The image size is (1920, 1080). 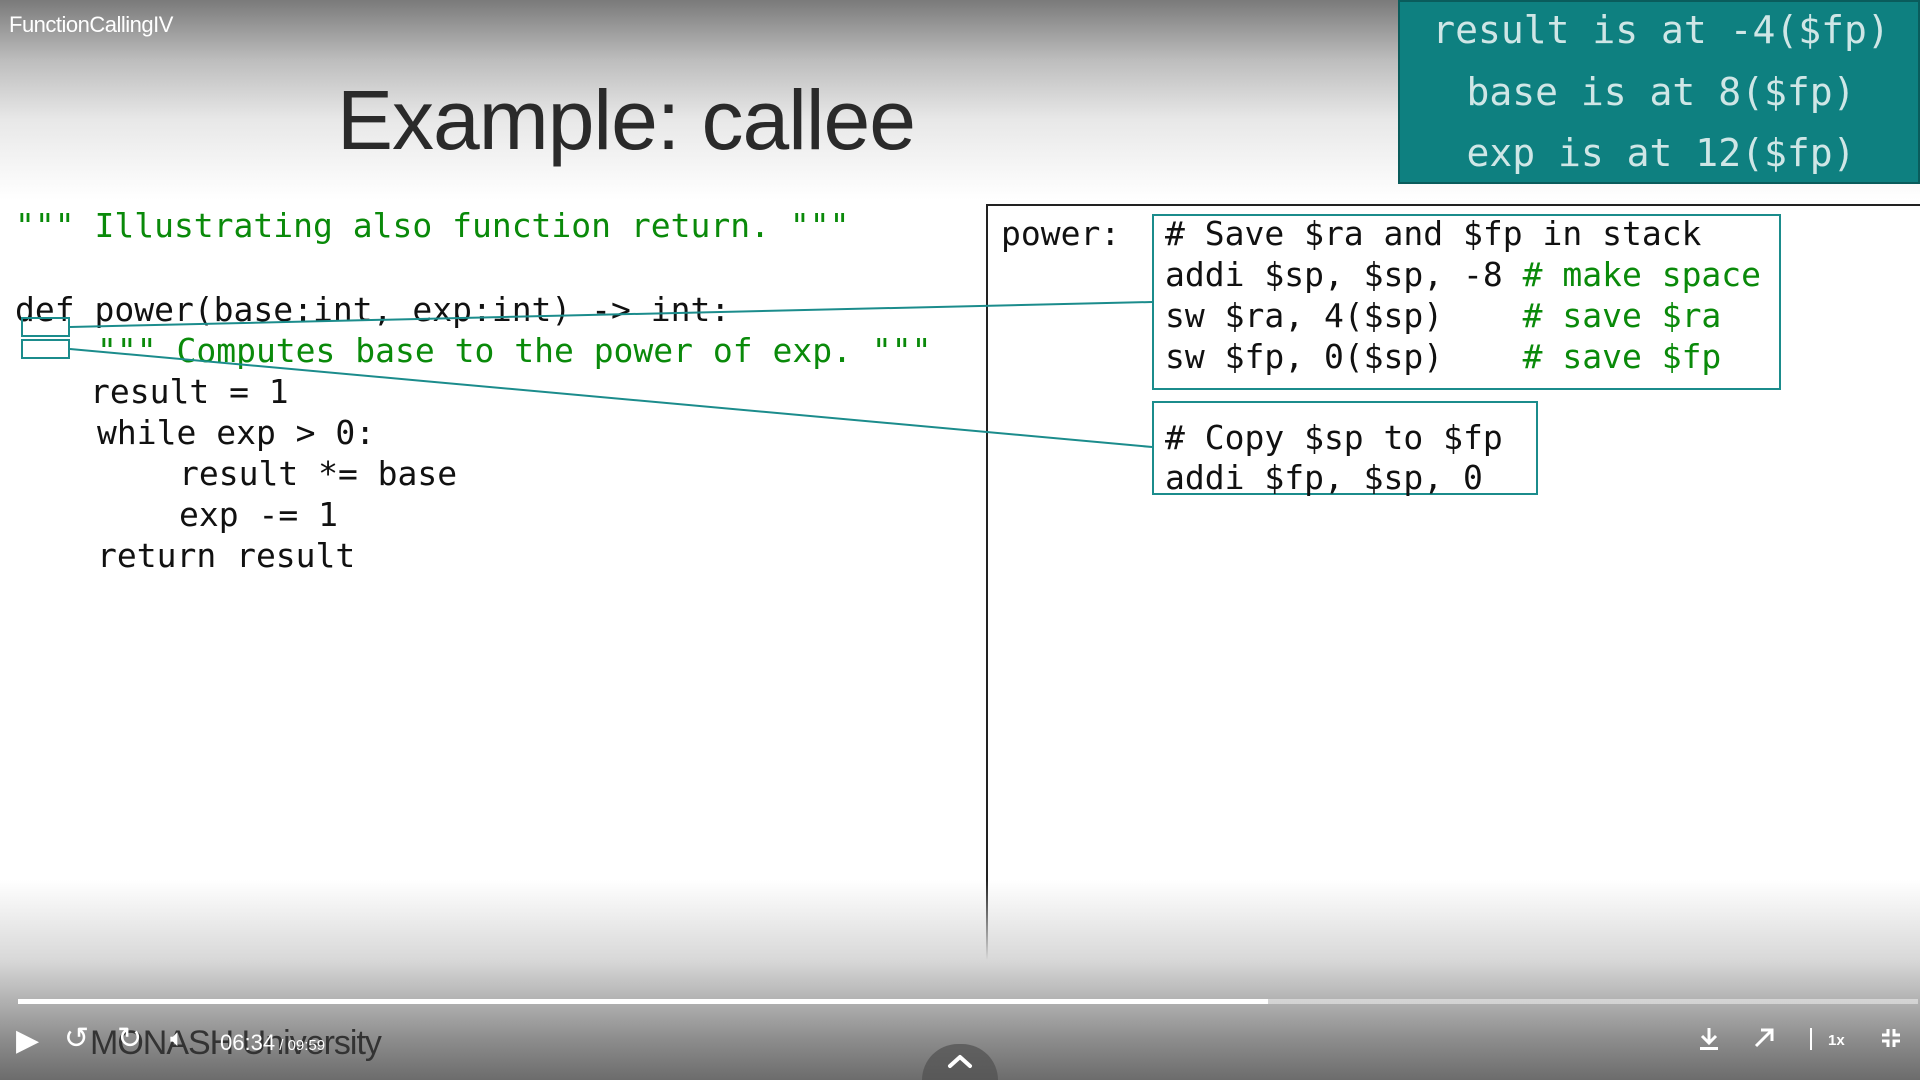 What do you see at coordinates (1334, 437) in the screenshot?
I see `asm-copy-comment: # Copy $sp to $fp` at bounding box center [1334, 437].